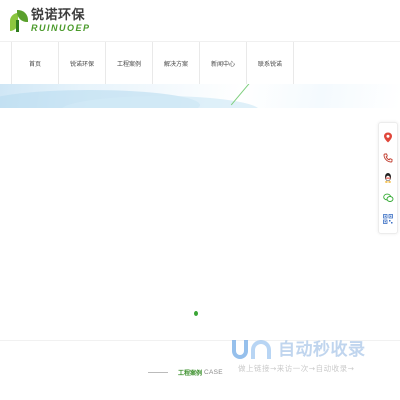 The width and height of the screenshot is (400, 400). I want to click on watermark-subtitle: 做上链接→来访一次→自动收录→, so click(296, 368).